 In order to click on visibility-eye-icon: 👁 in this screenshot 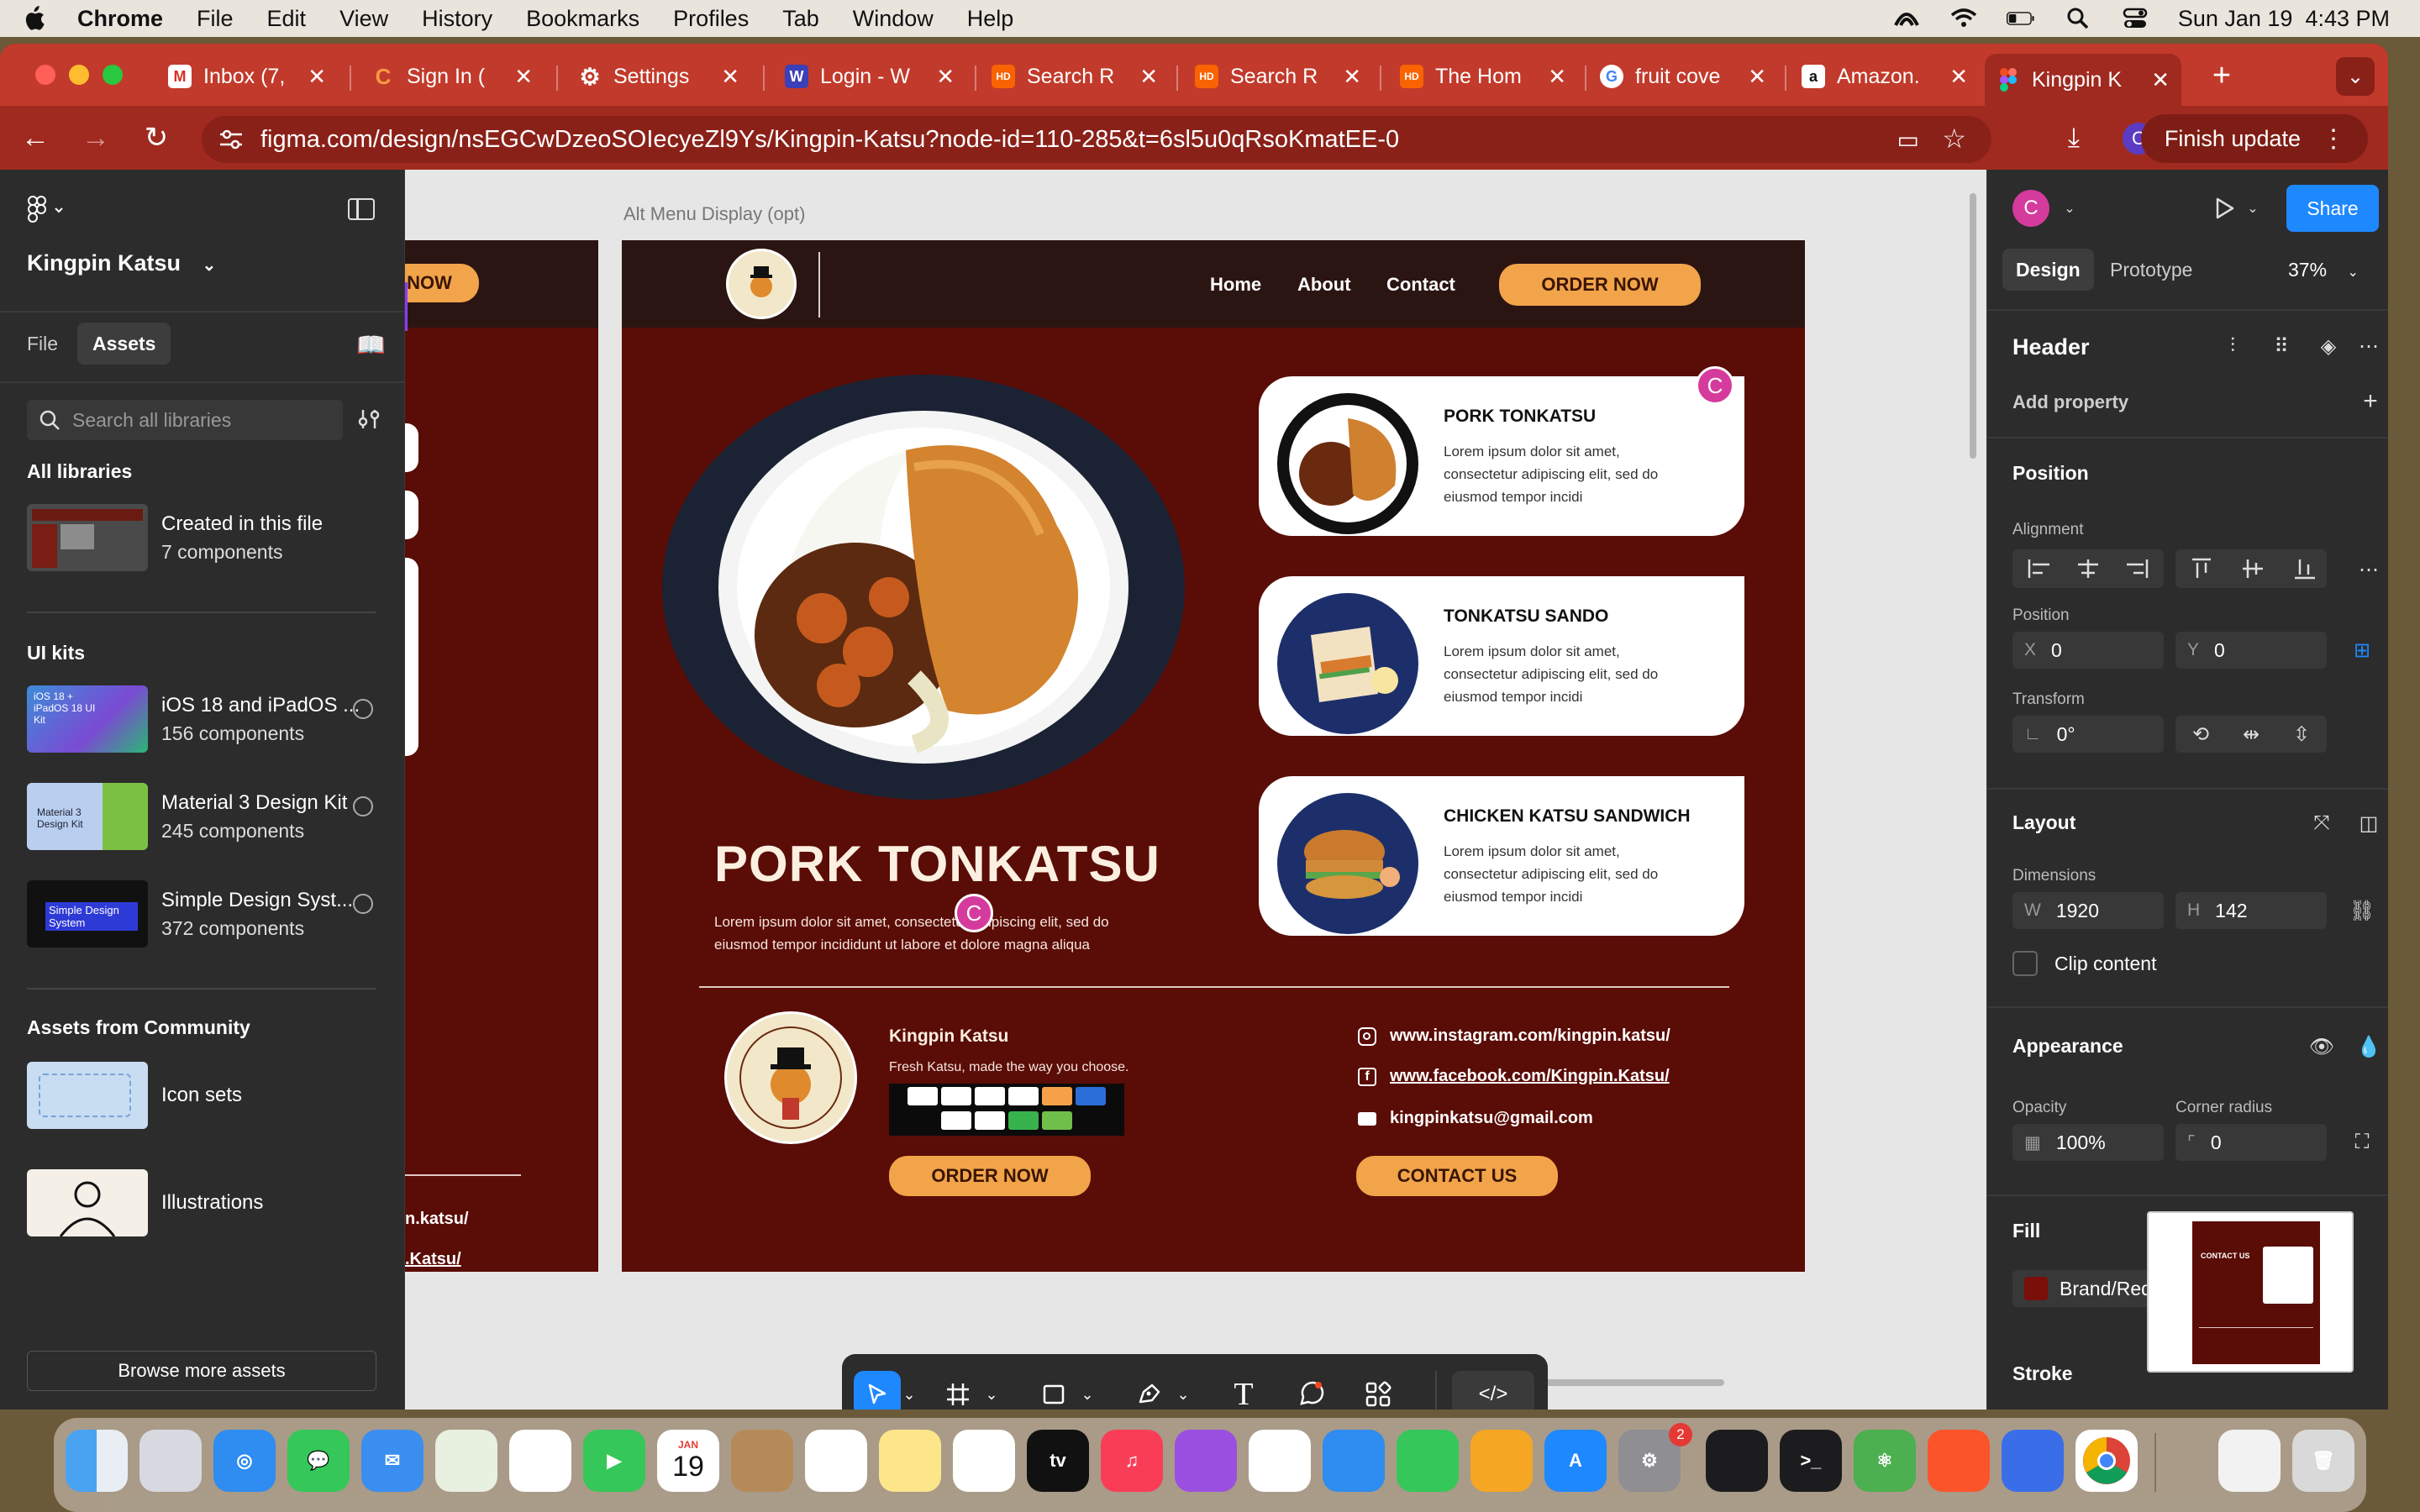, I will do `click(2322, 1046)`.